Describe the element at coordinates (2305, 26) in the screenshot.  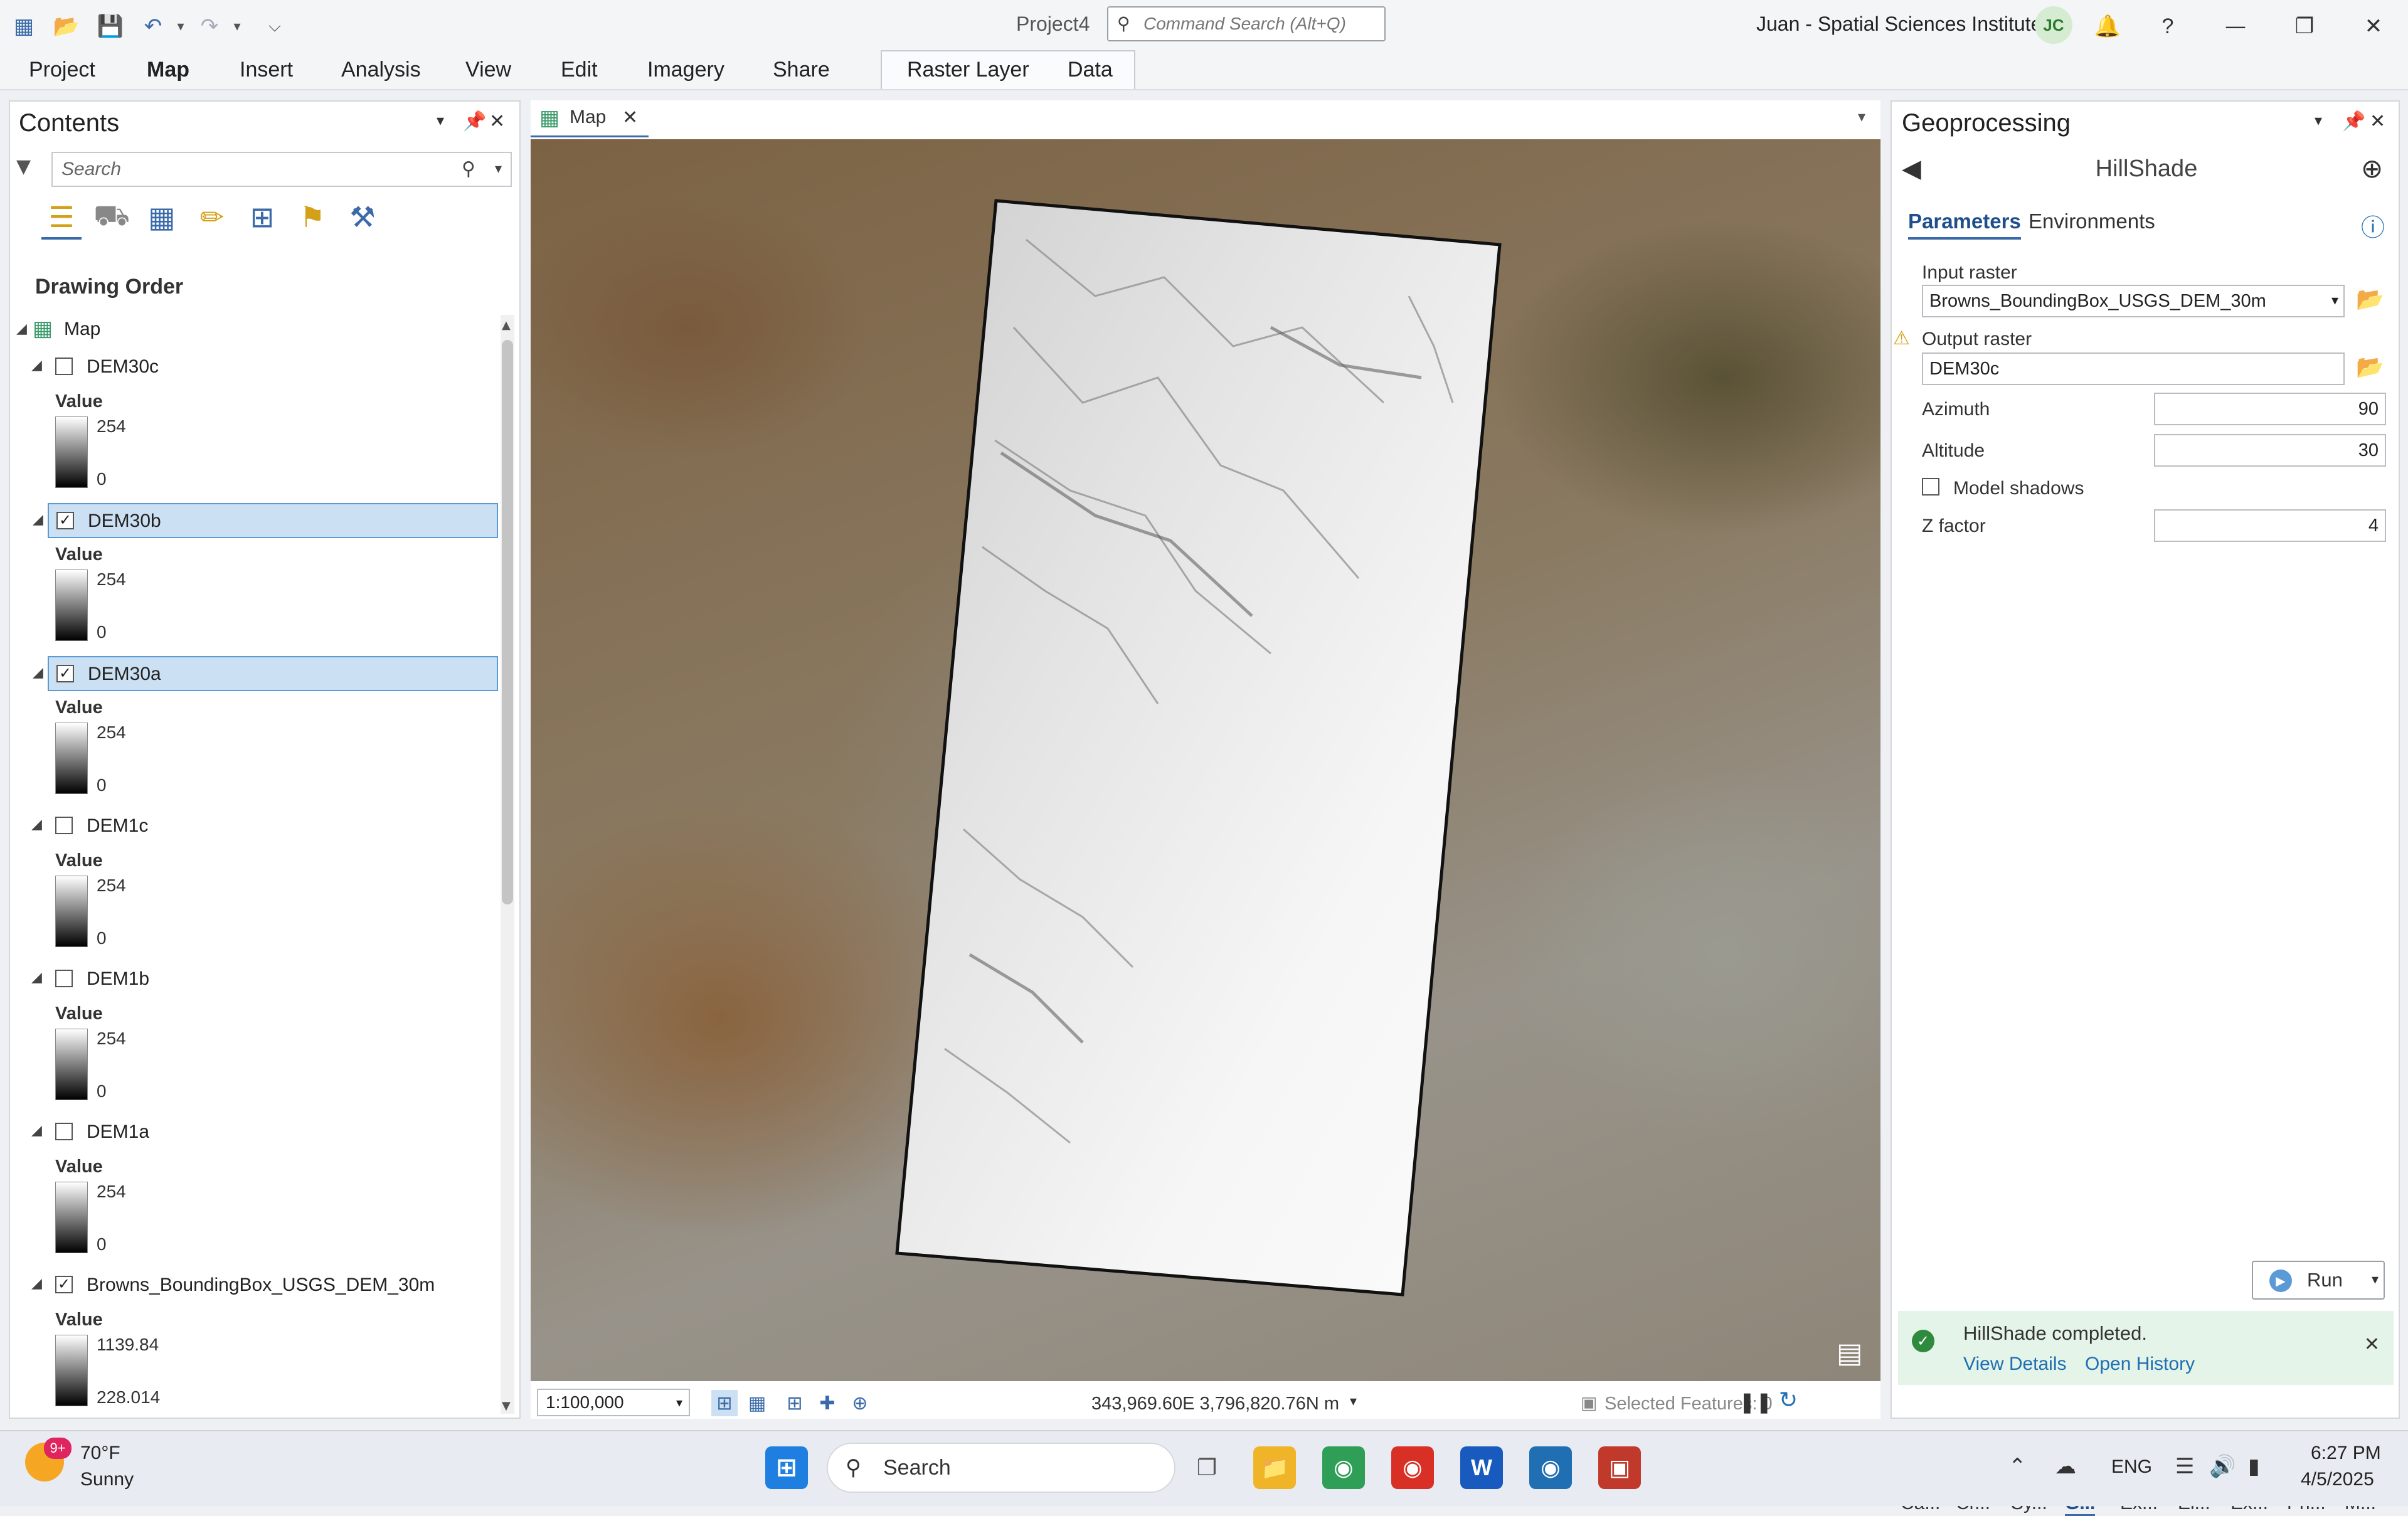
I see `restore-icon: ❐` at that location.